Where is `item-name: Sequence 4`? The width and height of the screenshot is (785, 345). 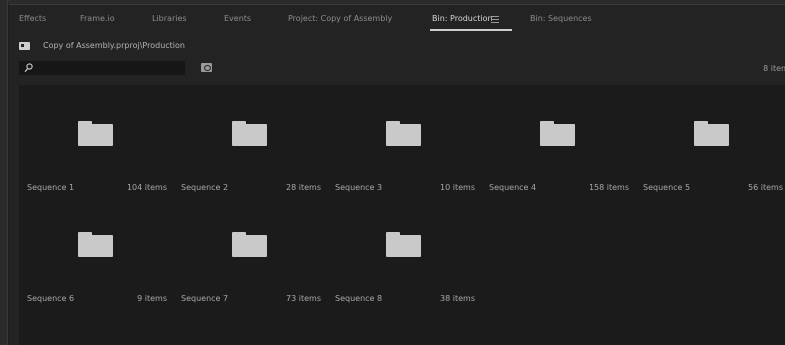 item-name: Sequence 4 is located at coordinates (513, 187).